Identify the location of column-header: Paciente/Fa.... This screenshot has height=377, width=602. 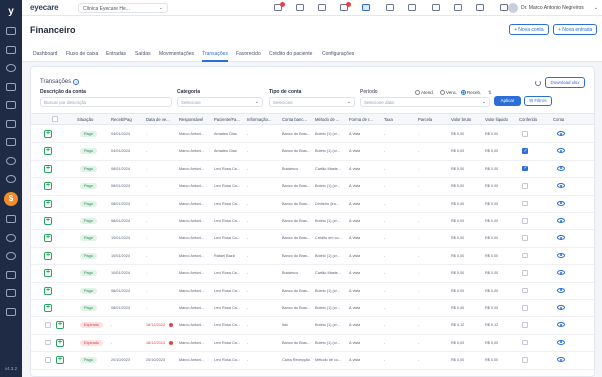
(227, 119).